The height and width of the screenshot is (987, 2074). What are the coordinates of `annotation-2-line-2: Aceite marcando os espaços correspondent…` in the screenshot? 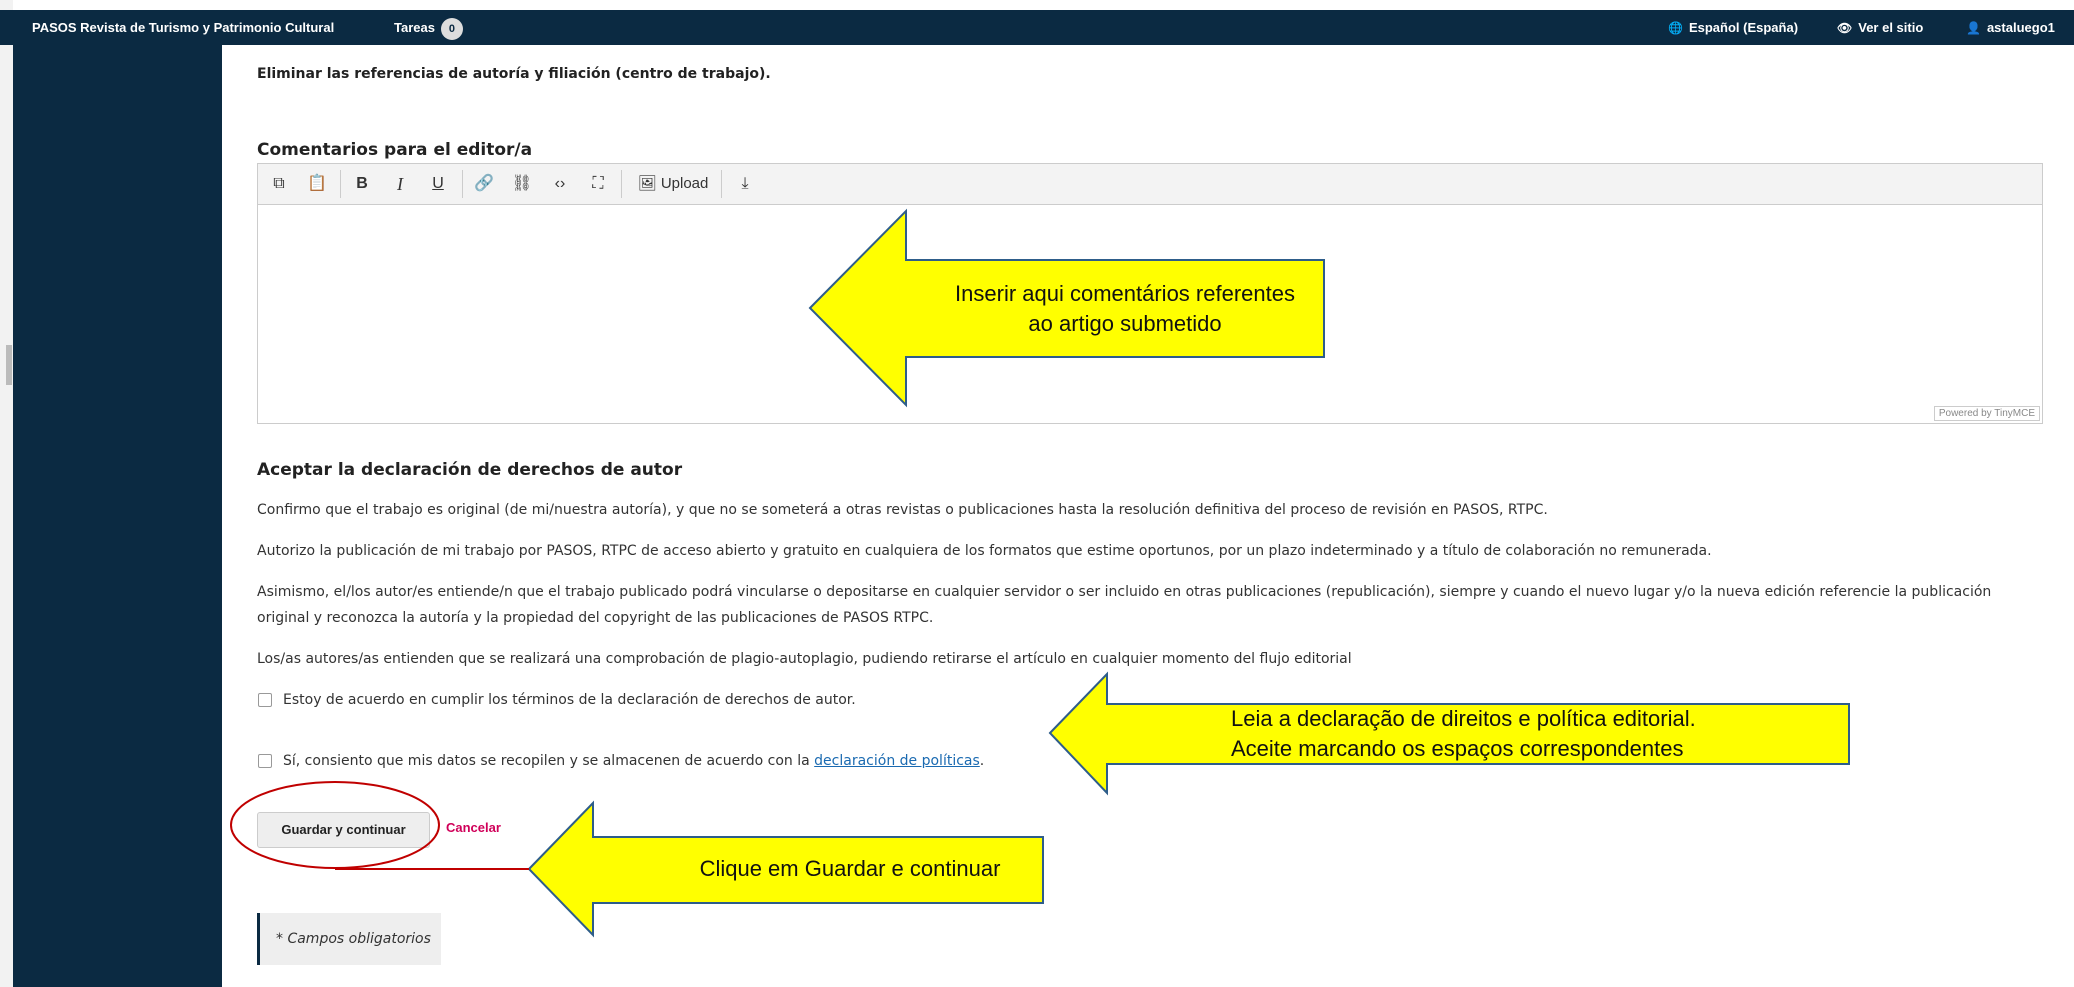 It's located at (1457, 748).